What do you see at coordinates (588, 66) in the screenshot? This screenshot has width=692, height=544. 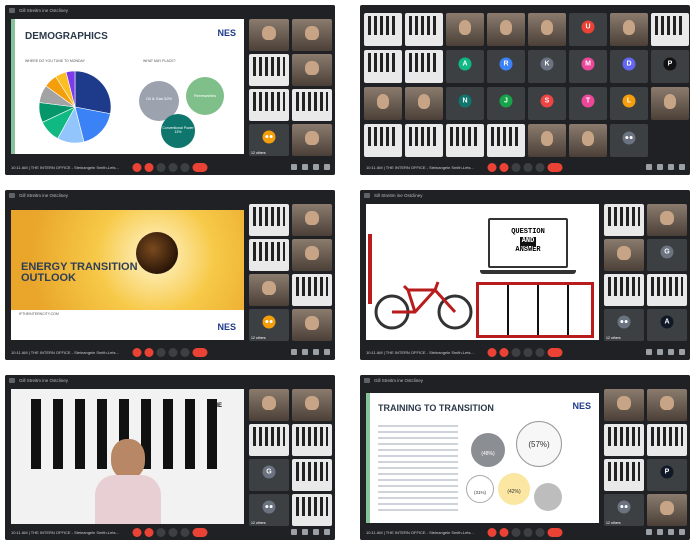 I see `participant-tile: M` at bounding box center [588, 66].